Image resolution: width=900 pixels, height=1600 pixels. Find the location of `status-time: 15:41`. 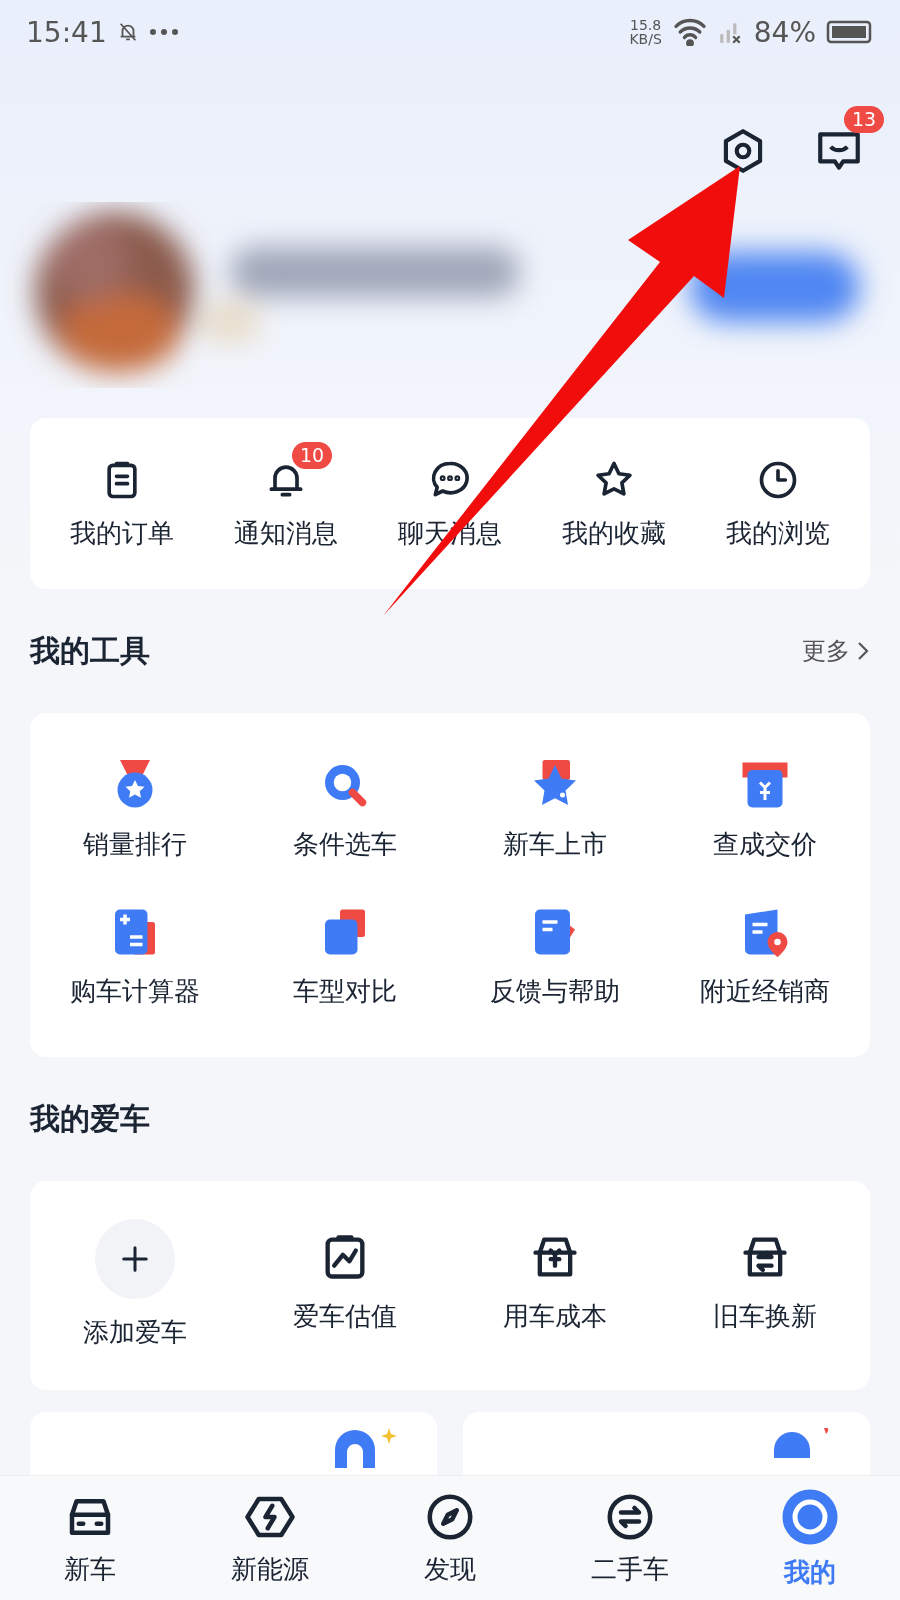

status-time: 15:41 is located at coordinates (66, 32).